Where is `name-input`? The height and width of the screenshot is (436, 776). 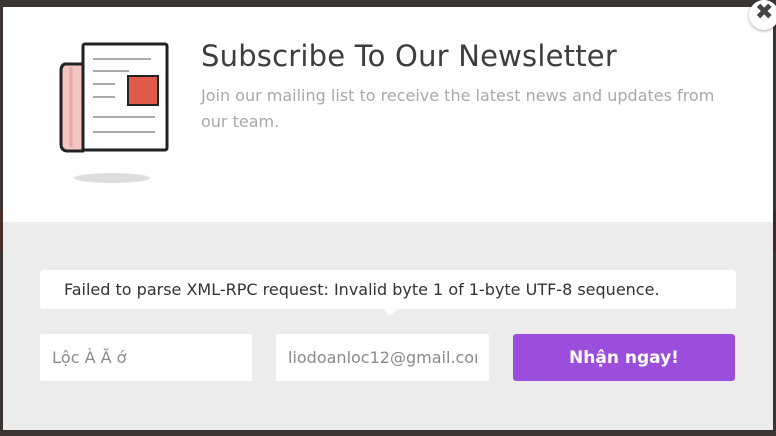 name-input is located at coordinates (146, 357).